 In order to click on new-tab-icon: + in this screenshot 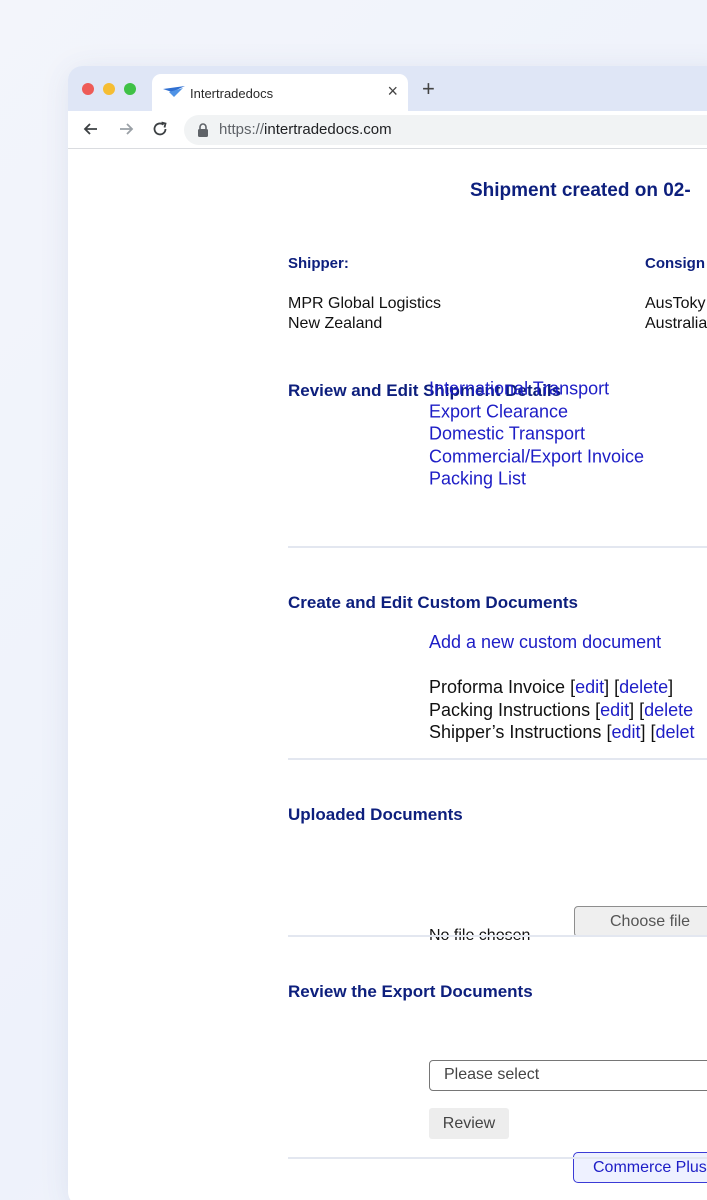, I will do `click(428, 89)`.